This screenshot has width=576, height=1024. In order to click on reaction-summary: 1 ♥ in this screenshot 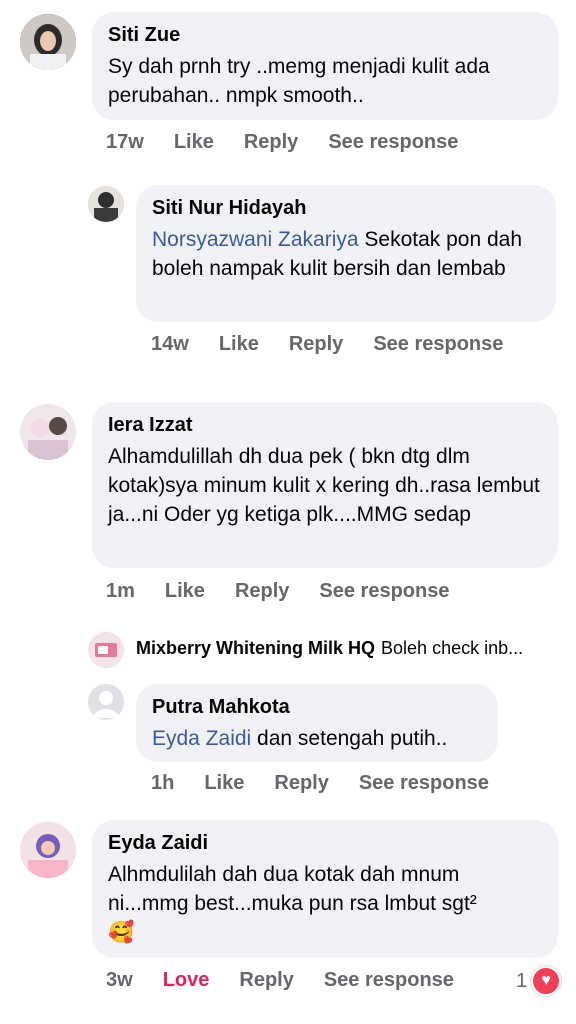, I will do `click(539, 981)`.